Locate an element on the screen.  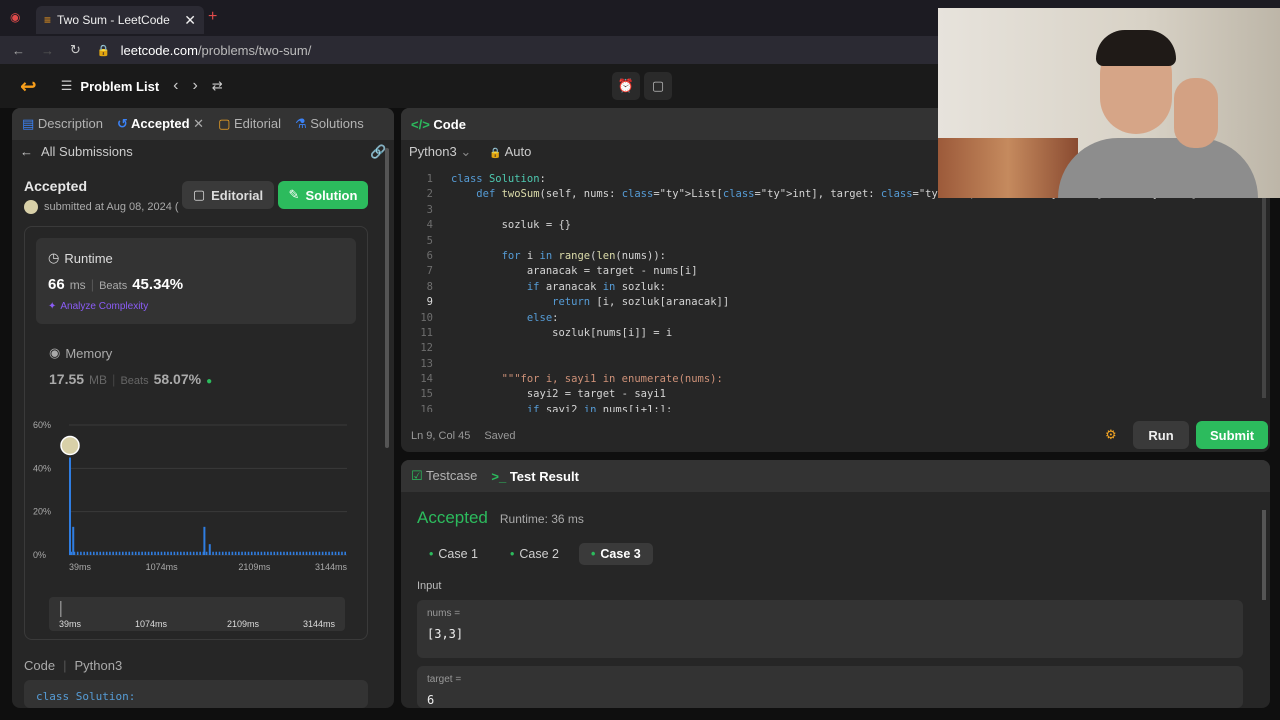
code-line: 3 is located at coordinates (834, 210).